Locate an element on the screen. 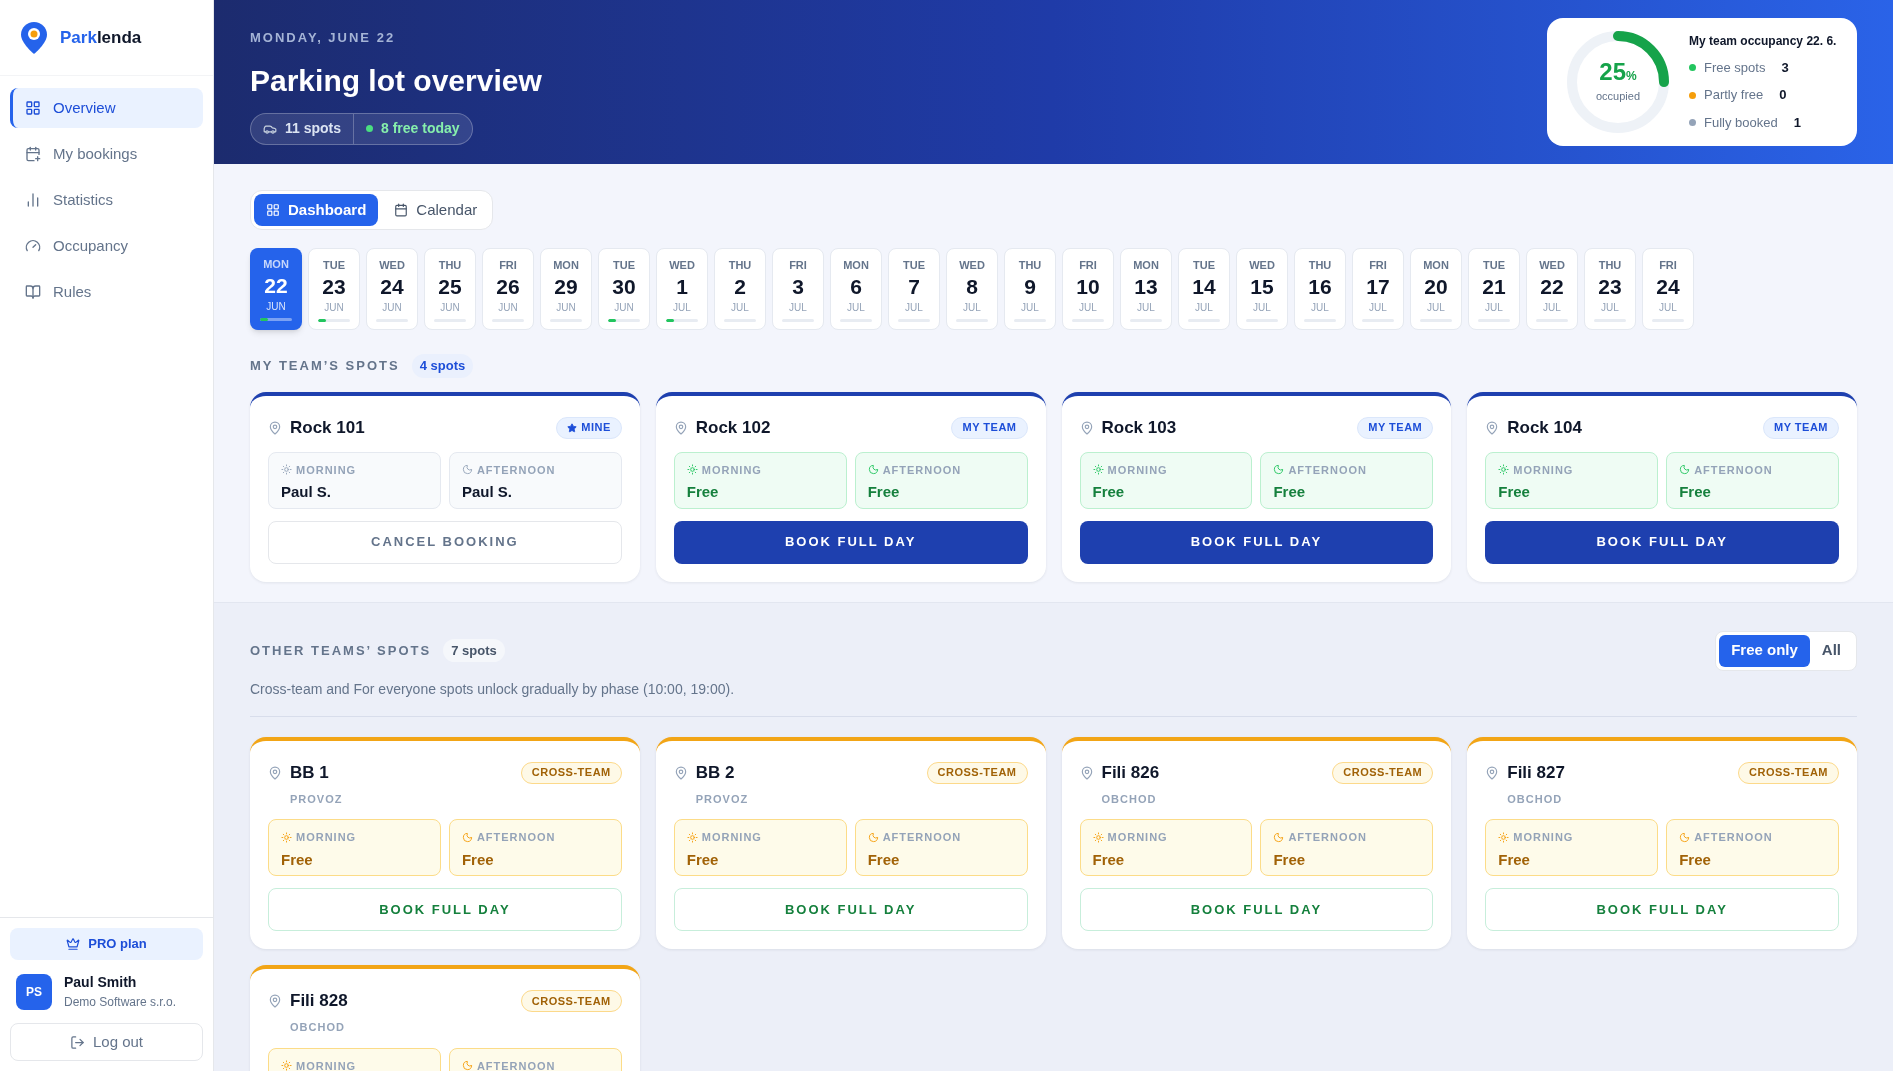  filter-toggle: Free only is located at coordinates (1764, 650).